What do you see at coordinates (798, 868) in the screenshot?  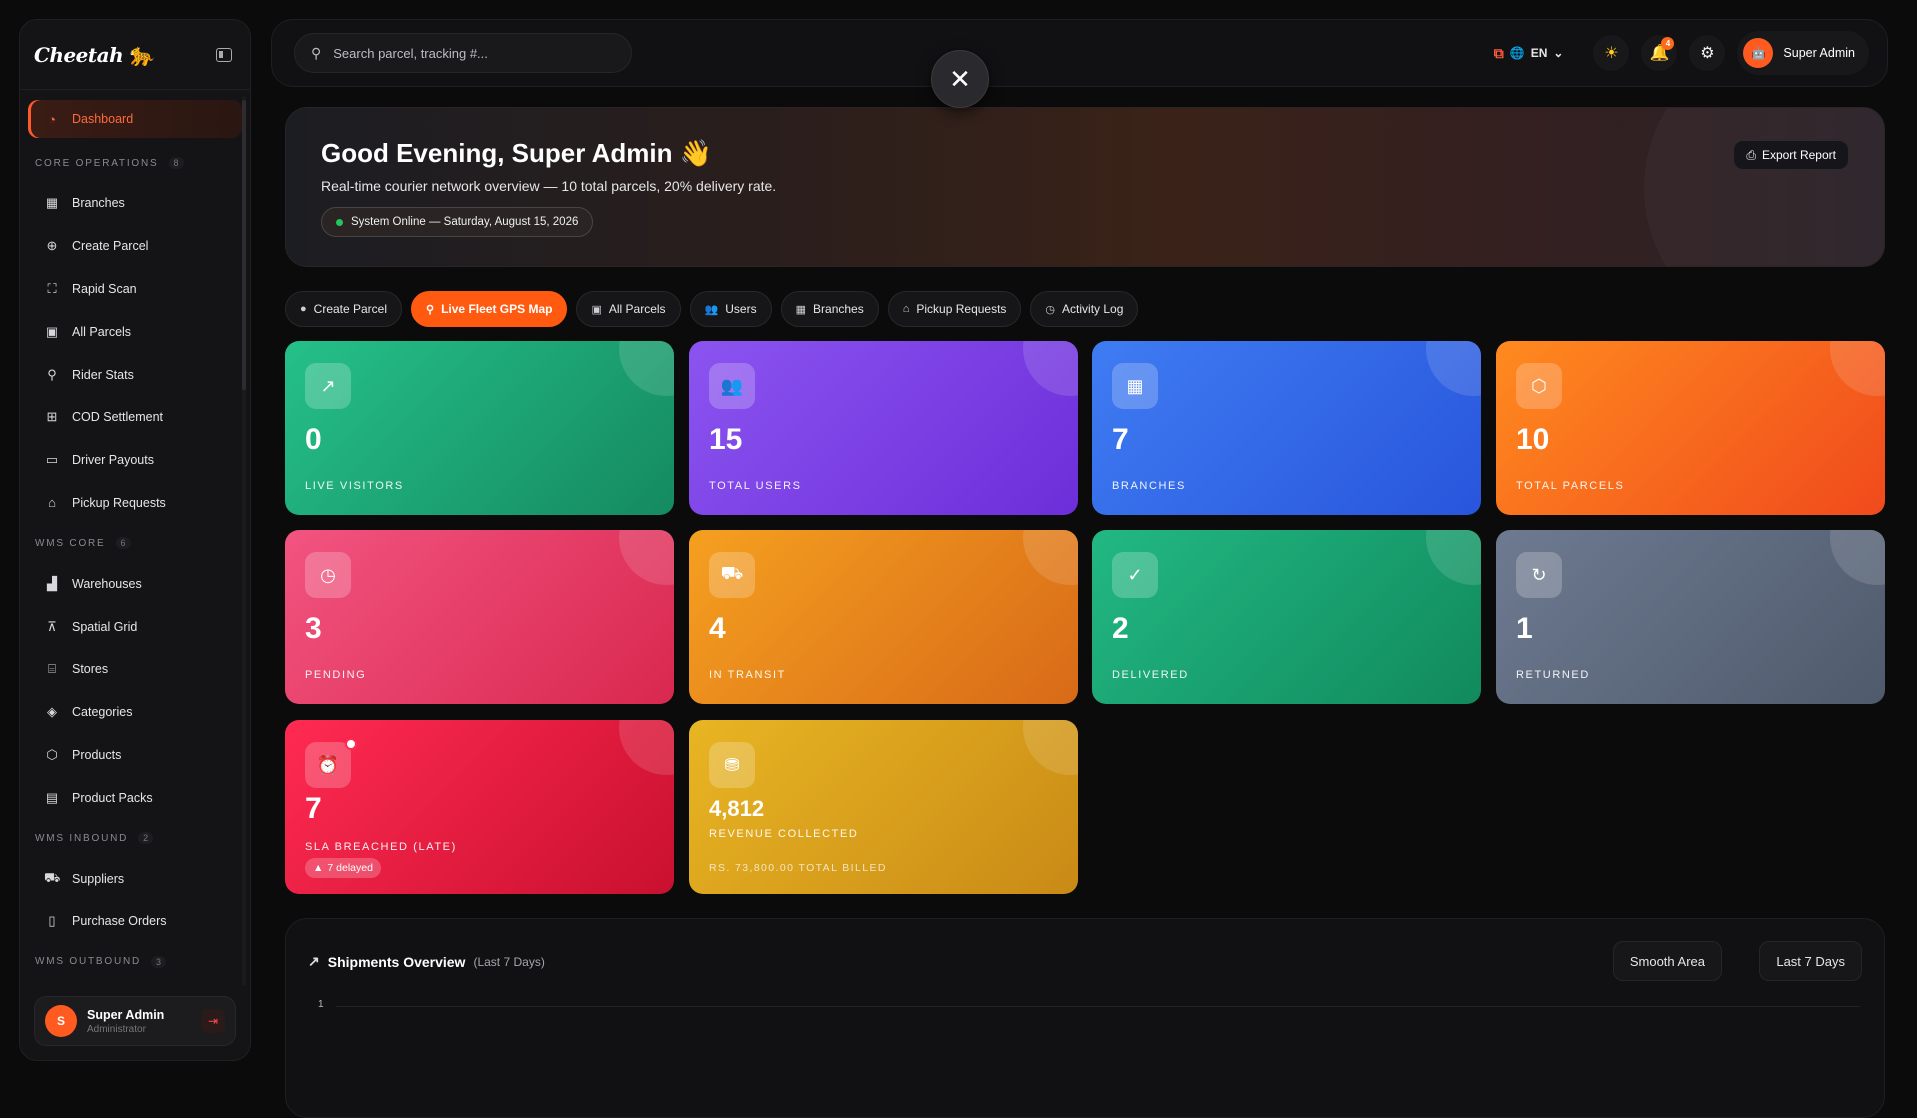 I see `stat-sublabel: RS. 73,800.00 TOTAL BILLED` at bounding box center [798, 868].